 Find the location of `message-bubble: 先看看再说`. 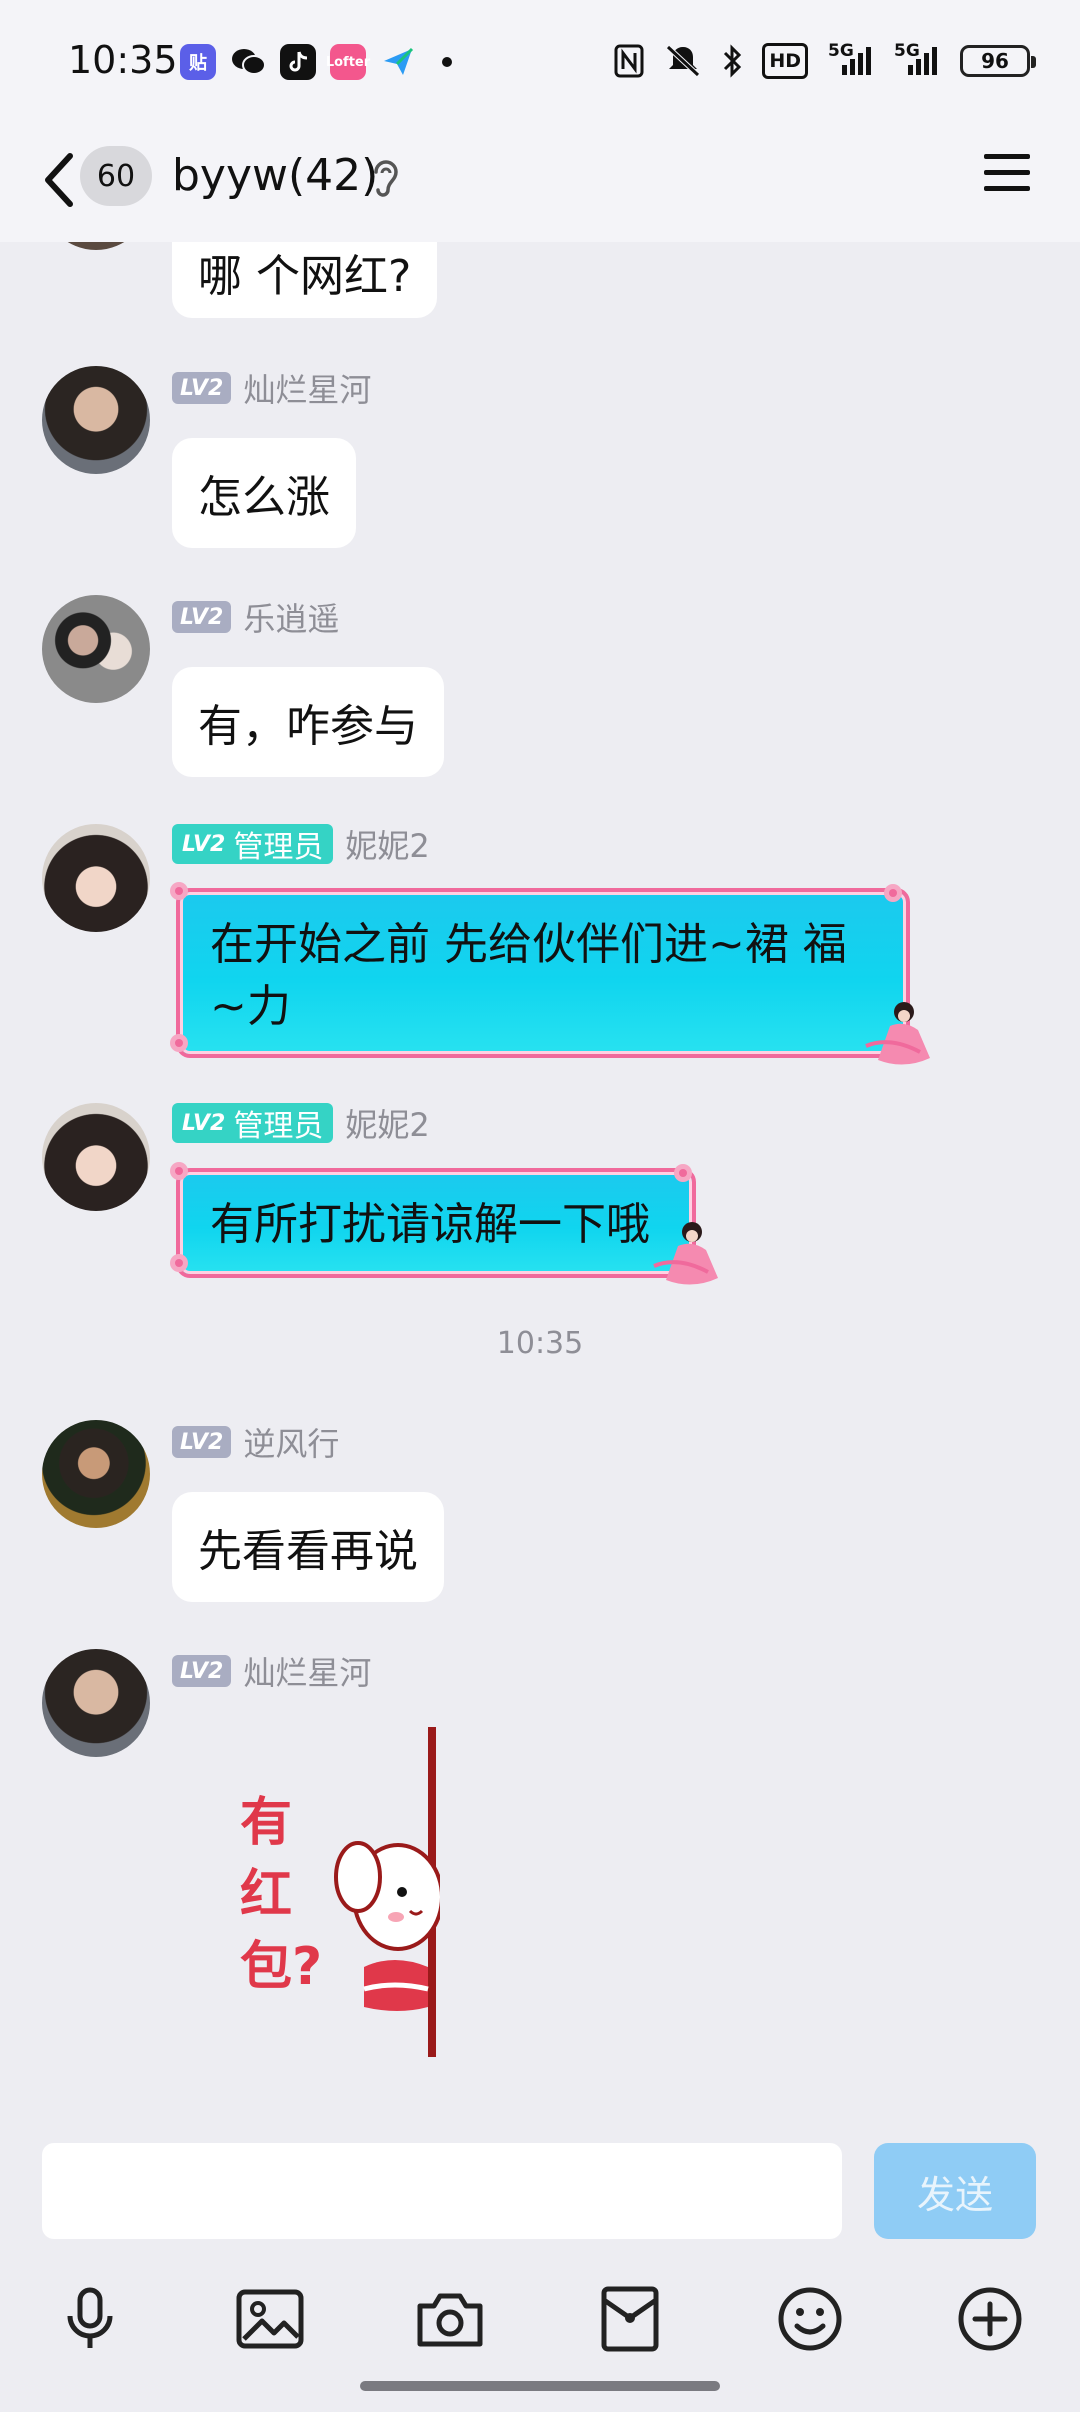

message-bubble: 先看看再说 is located at coordinates (308, 1547).